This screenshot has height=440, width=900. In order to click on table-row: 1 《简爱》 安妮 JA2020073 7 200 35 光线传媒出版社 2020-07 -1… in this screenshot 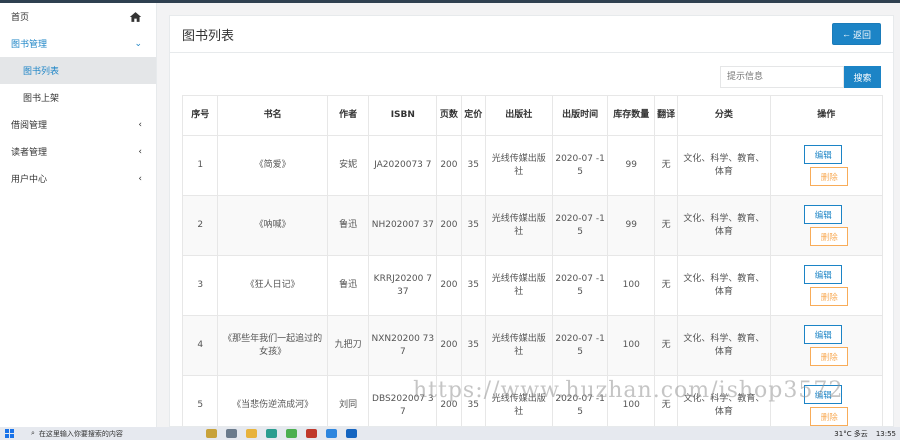, I will do `click(532, 165)`.